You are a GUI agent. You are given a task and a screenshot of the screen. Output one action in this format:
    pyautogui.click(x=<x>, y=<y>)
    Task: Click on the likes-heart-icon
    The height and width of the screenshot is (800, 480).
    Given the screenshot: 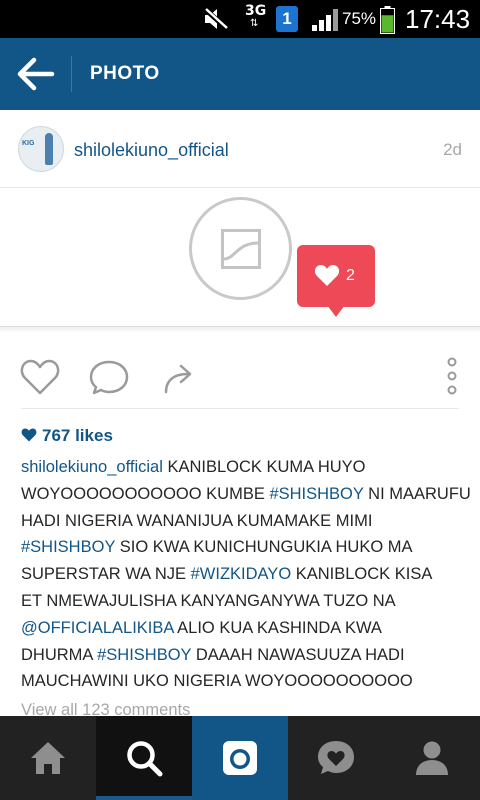 What is the action you would take?
    pyautogui.click(x=29, y=435)
    